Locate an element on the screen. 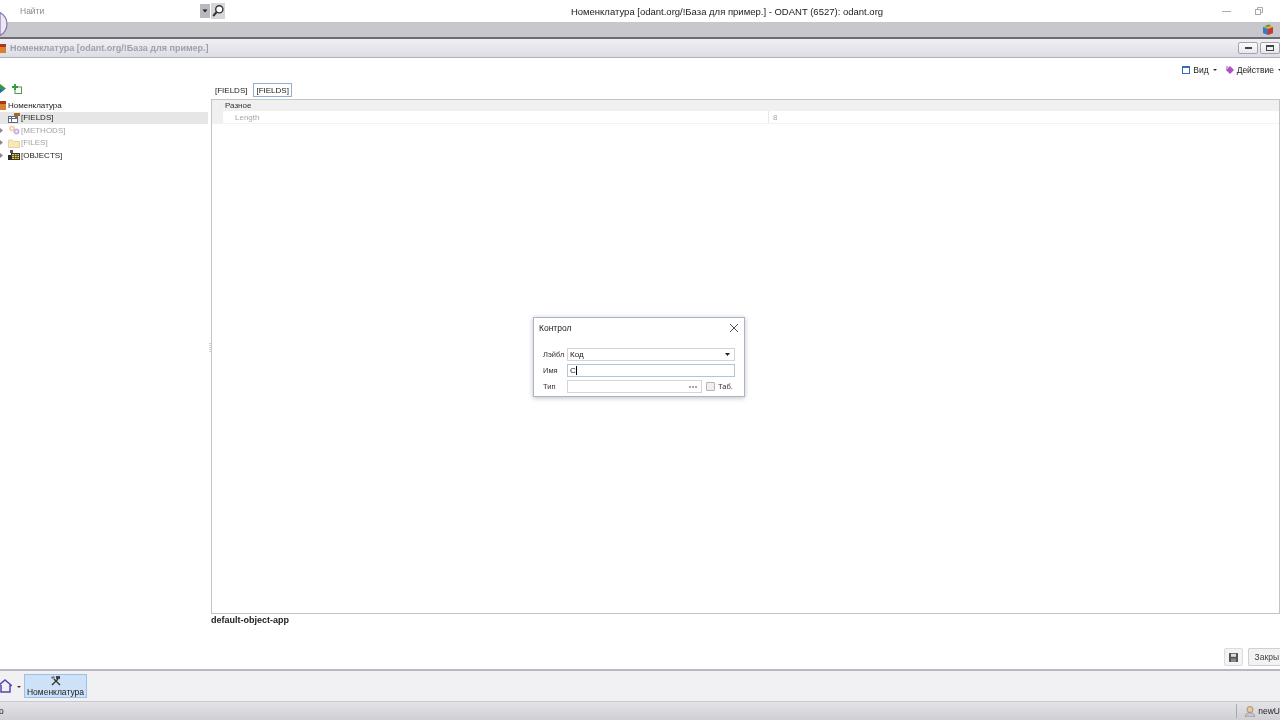 The image size is (1280, 720). checkbox is located at coordinates (710, 386).